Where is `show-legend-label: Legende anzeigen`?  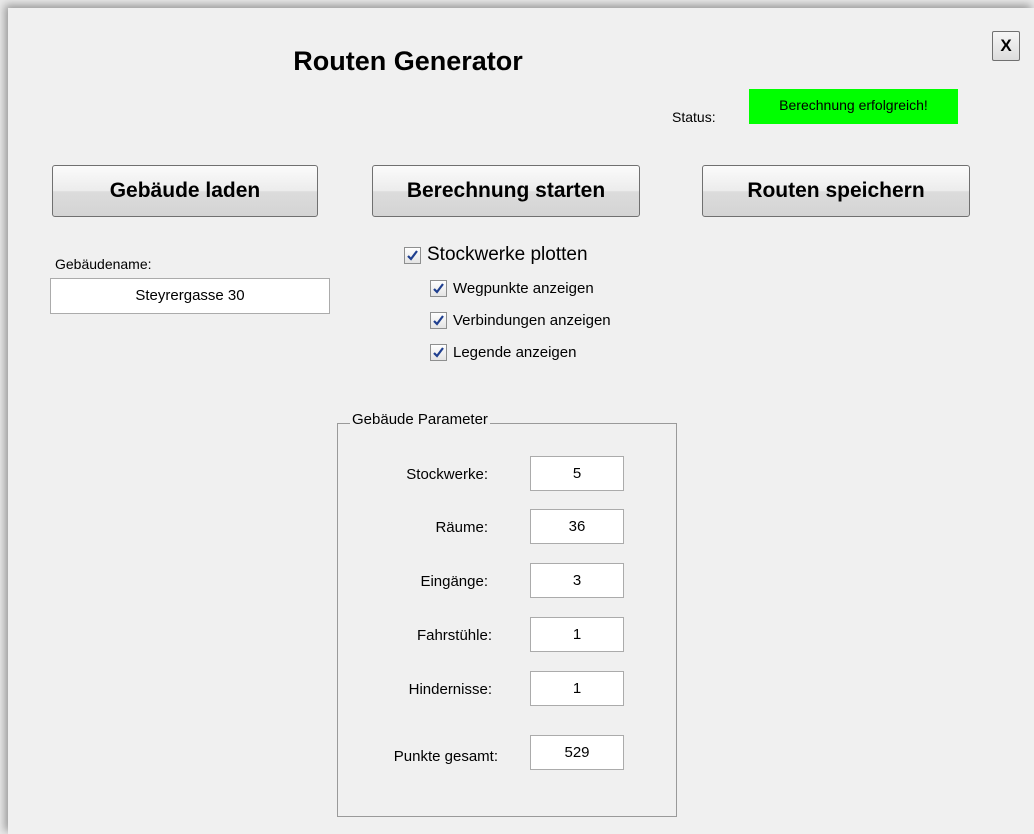 show-legend-label: Legende anzeigen is located at coordinates (515, 352).